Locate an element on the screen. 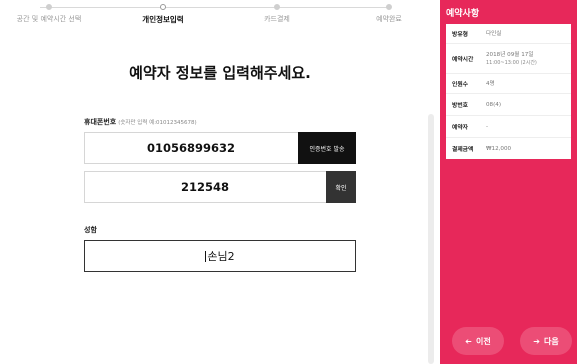 This screenshot has height=364, width=577. summary-value: 4명 is located at coordinates (490, 83).